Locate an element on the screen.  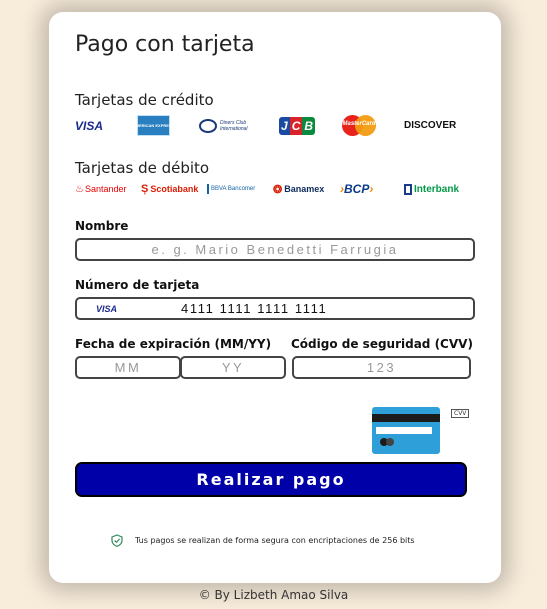
bcp-logo: › BCP › is located at coordinates (357, 189).